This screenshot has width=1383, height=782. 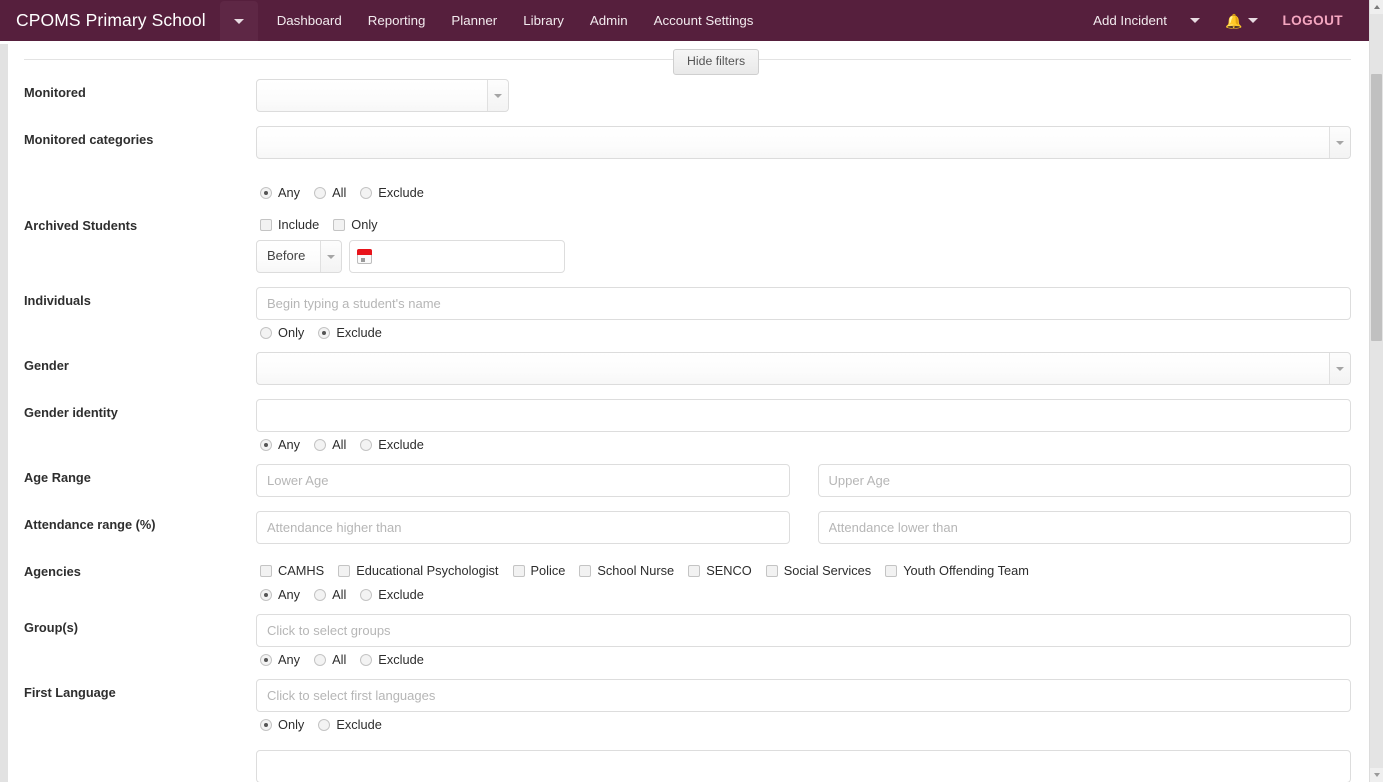 I want to click on checkbox-label: School Nurse, so click(x=636, y=570).